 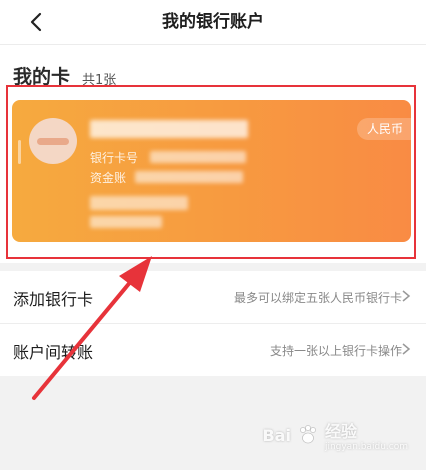 I want to click on top-bar: 我的银行账户, so click(x=213, y=22).